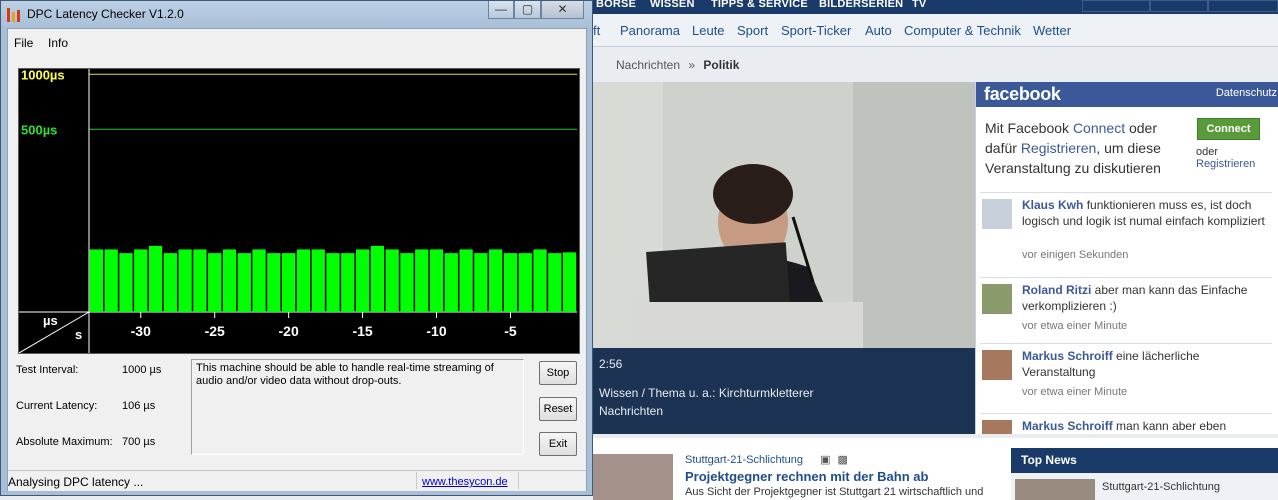  I want to click on nav-tv: TV, so click(919, 5).